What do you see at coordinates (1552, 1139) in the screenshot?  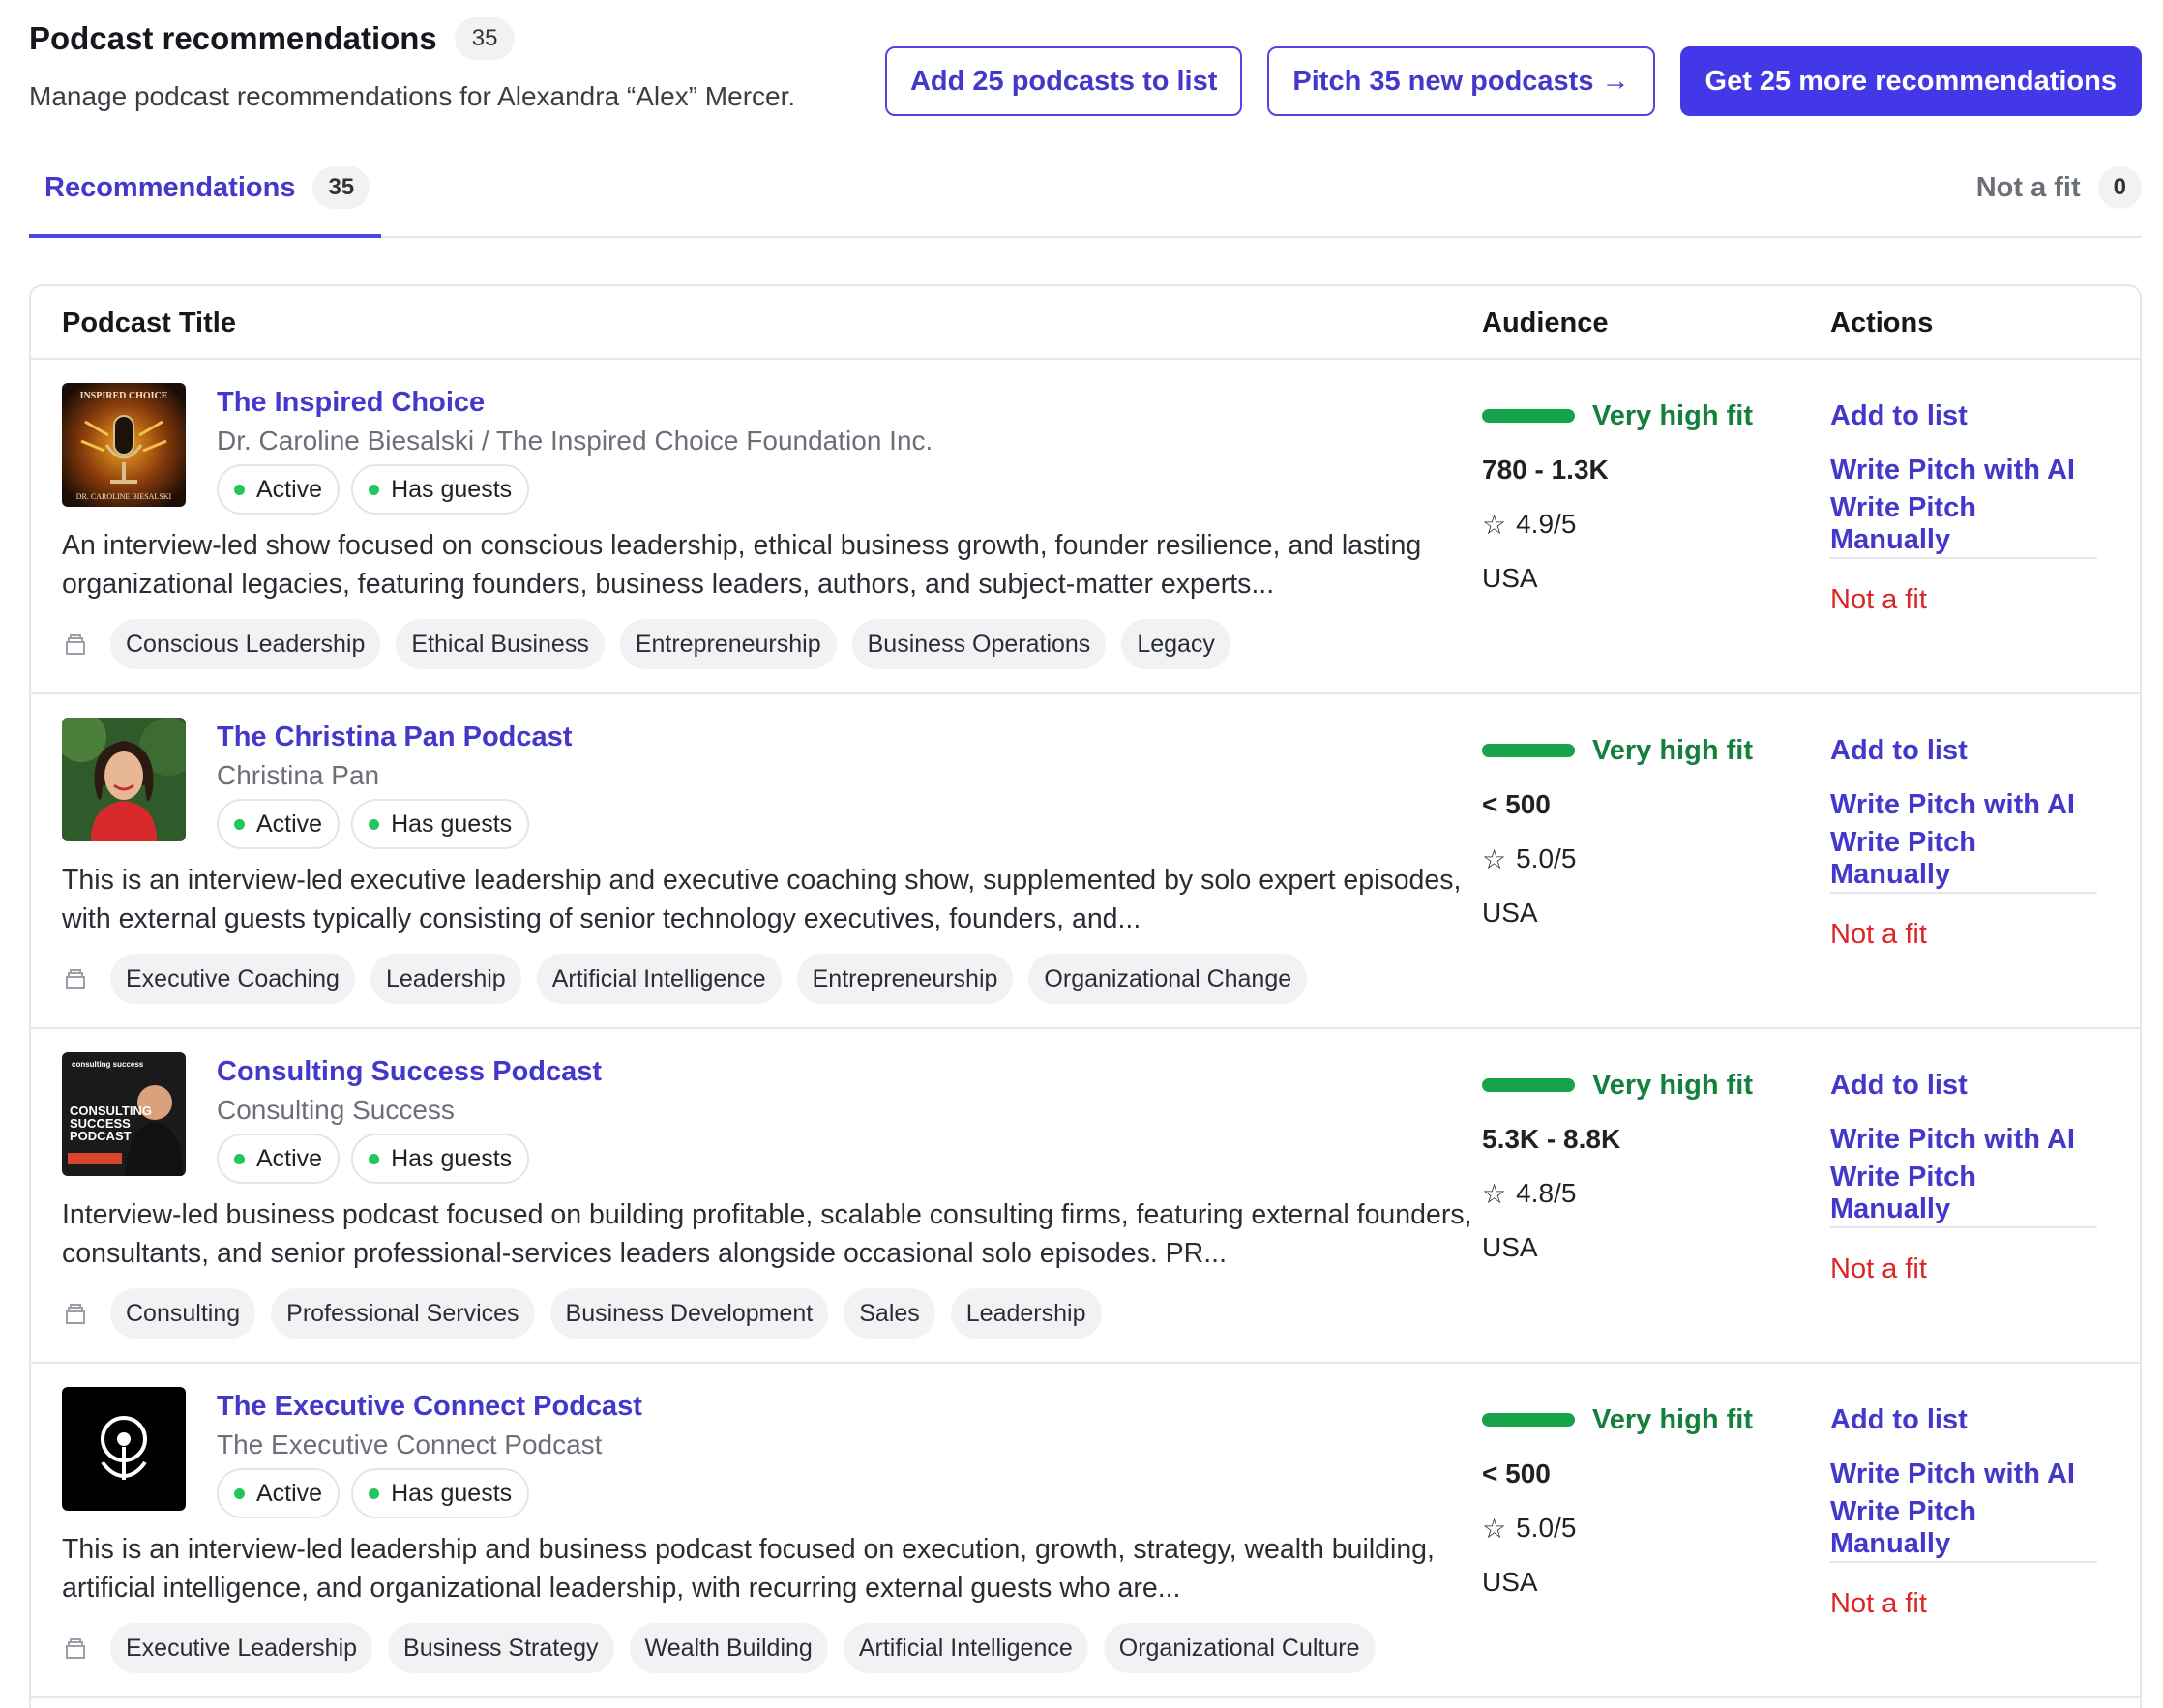 I see `audience-size: 5.3K - 8.8K` at bounding box center [1552, 1139].